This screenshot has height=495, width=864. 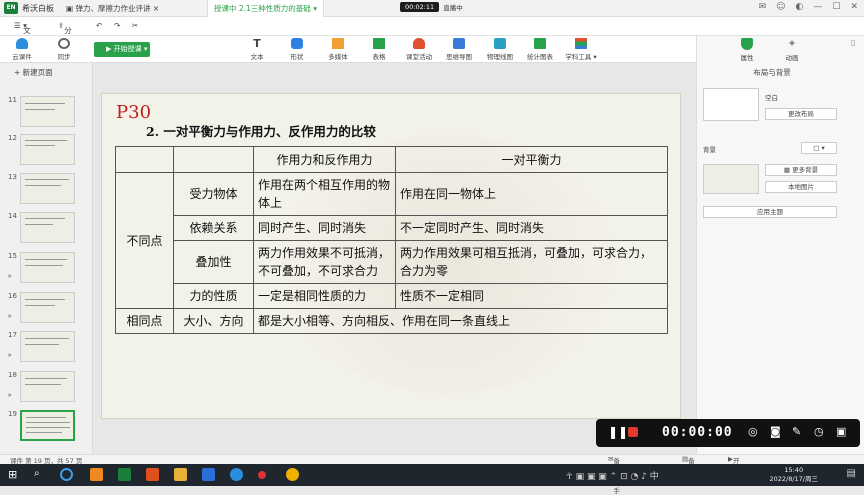 I want to click on brush-icon, so click(x=747, y=44).